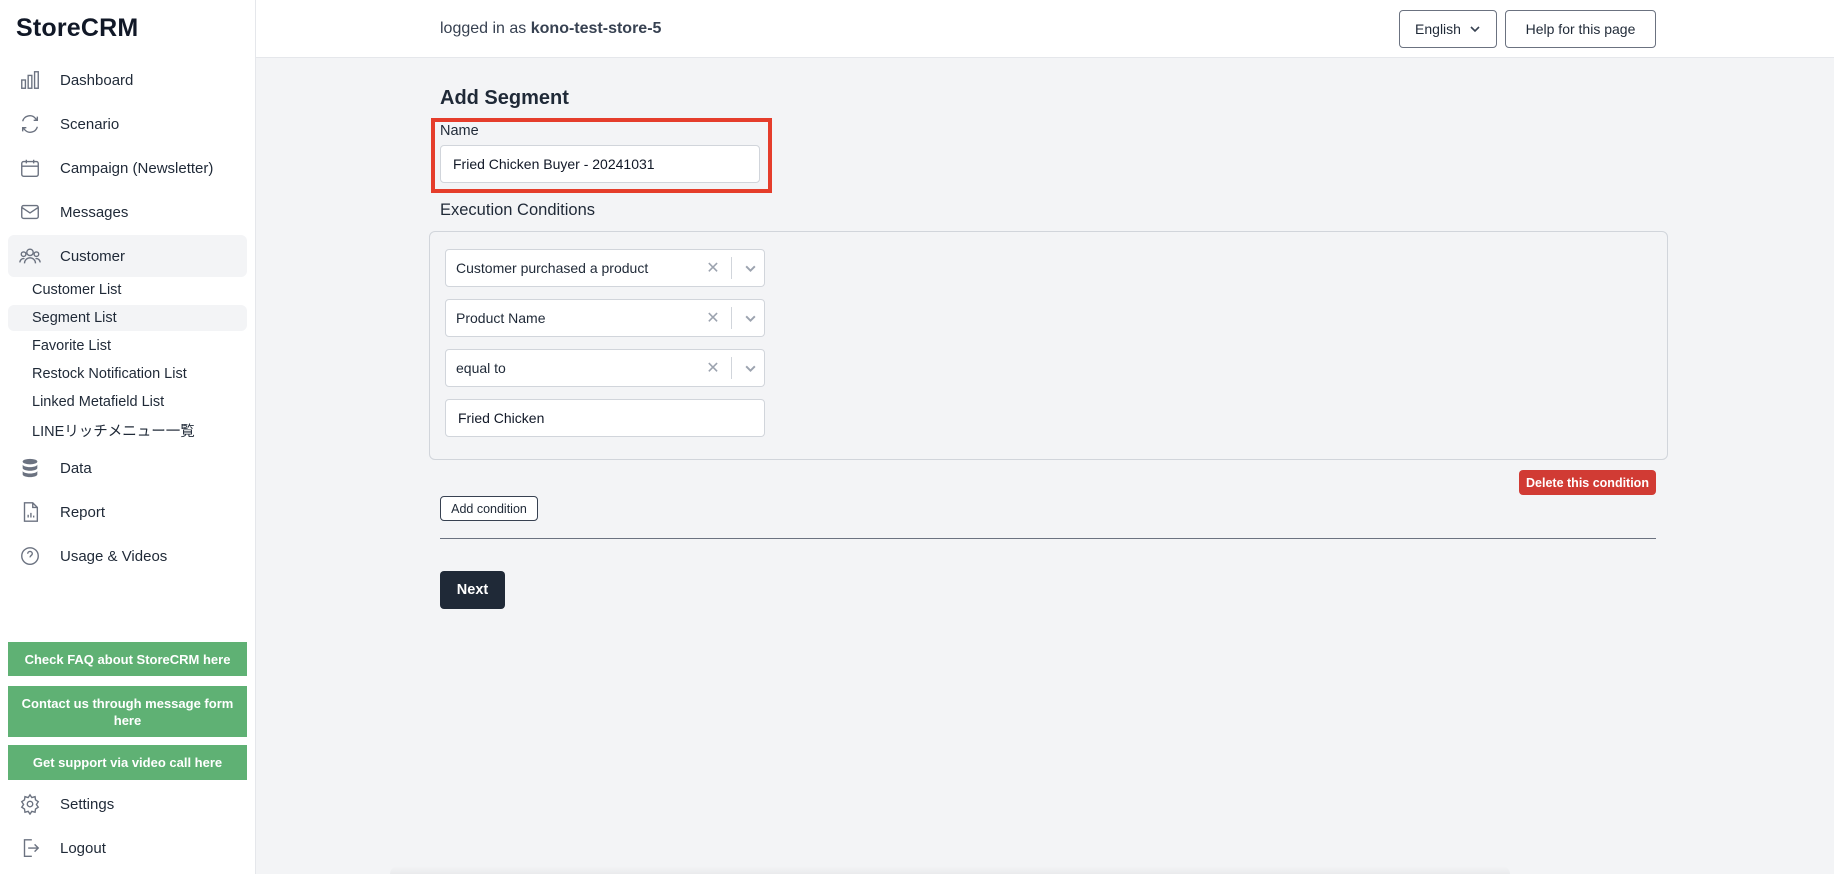 This screenshot has width=1834, height=874. I want to click on bottom-shadow, so click(950, 870).